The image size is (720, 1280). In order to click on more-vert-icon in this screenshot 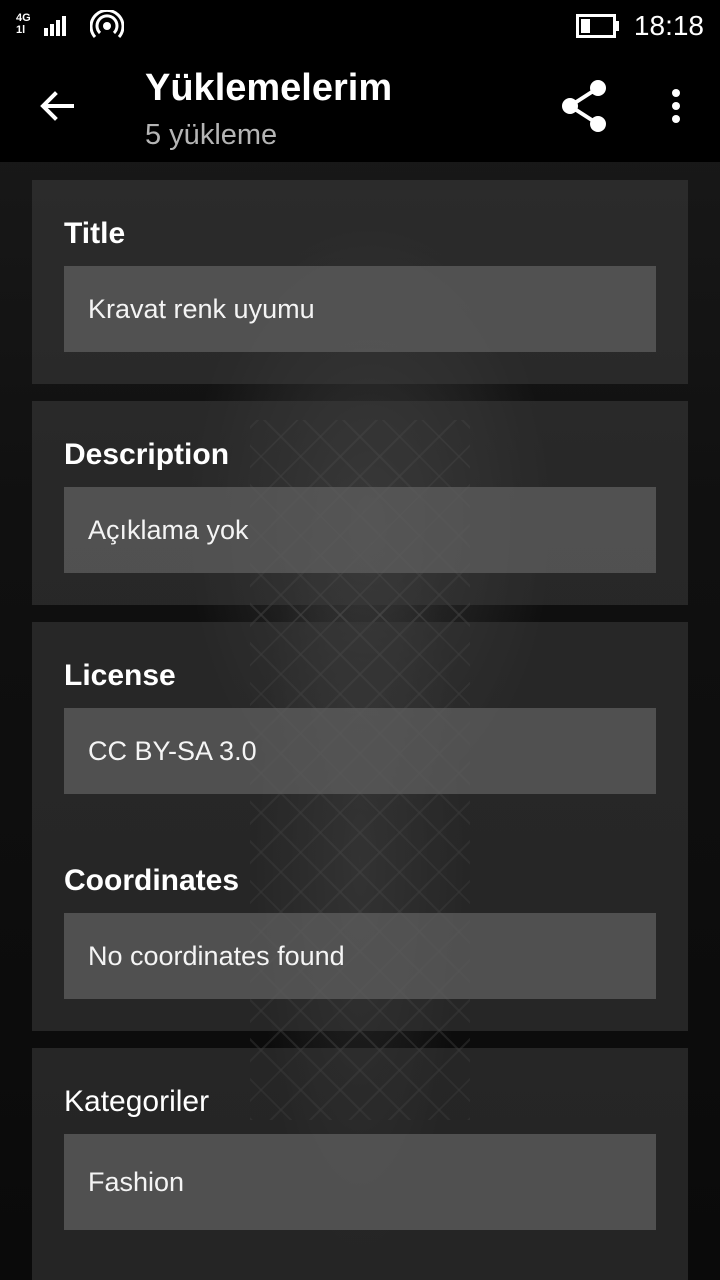, I will do `click(676, 108)`.